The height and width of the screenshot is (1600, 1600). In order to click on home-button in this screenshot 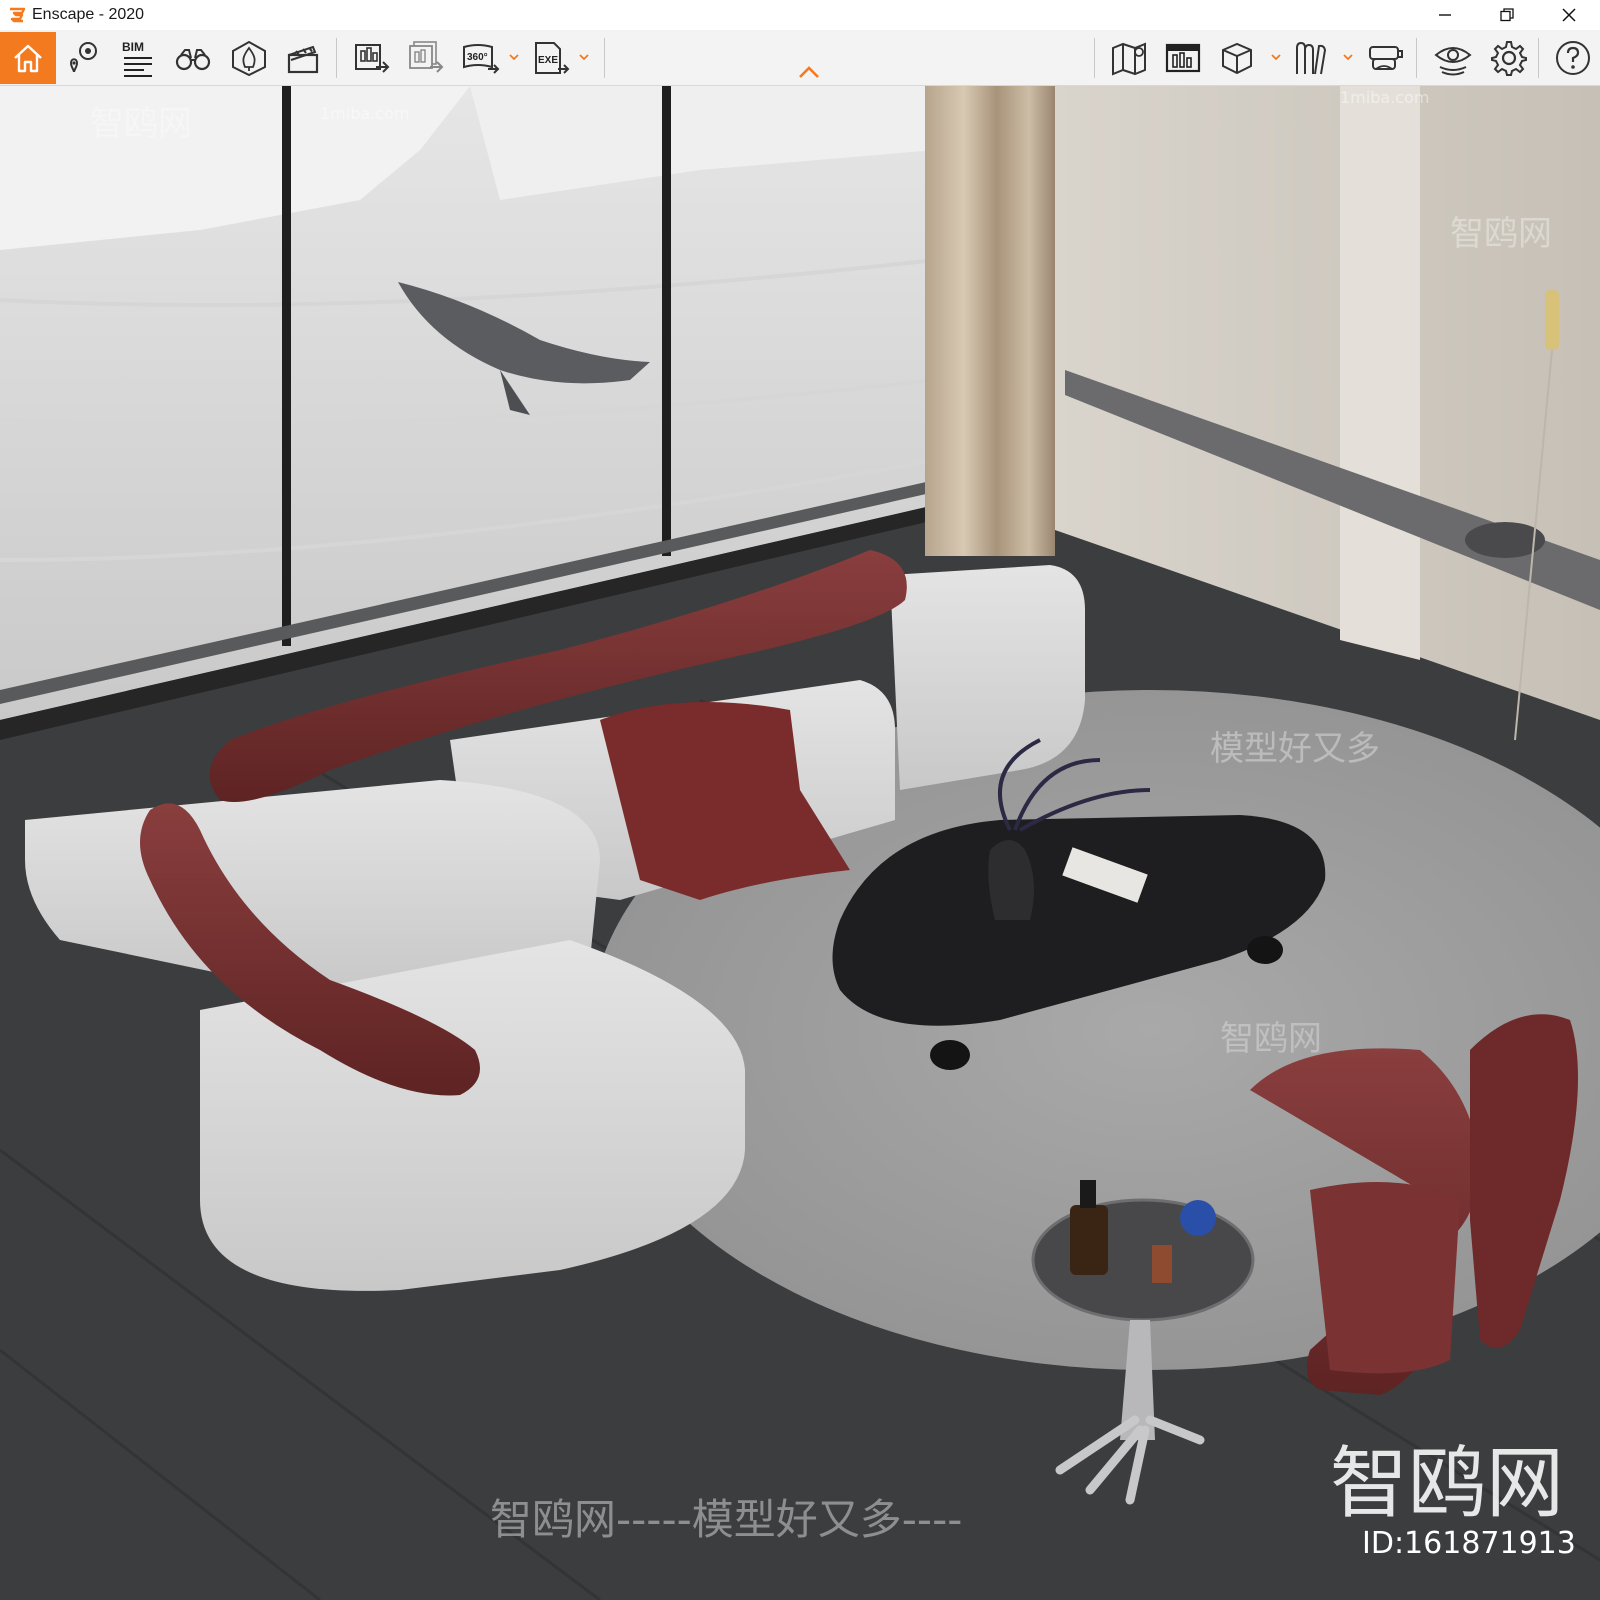, I will do `click(28, 58)`.